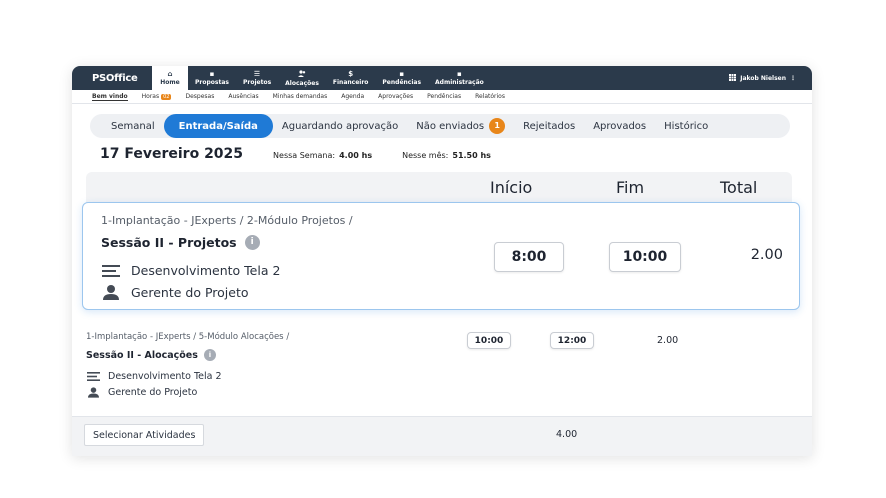  What do you see at coordinates (350, 82) in the screenshot?
I see `nav-financeiro-label: Financeiro` at bounding box center [350, 82].